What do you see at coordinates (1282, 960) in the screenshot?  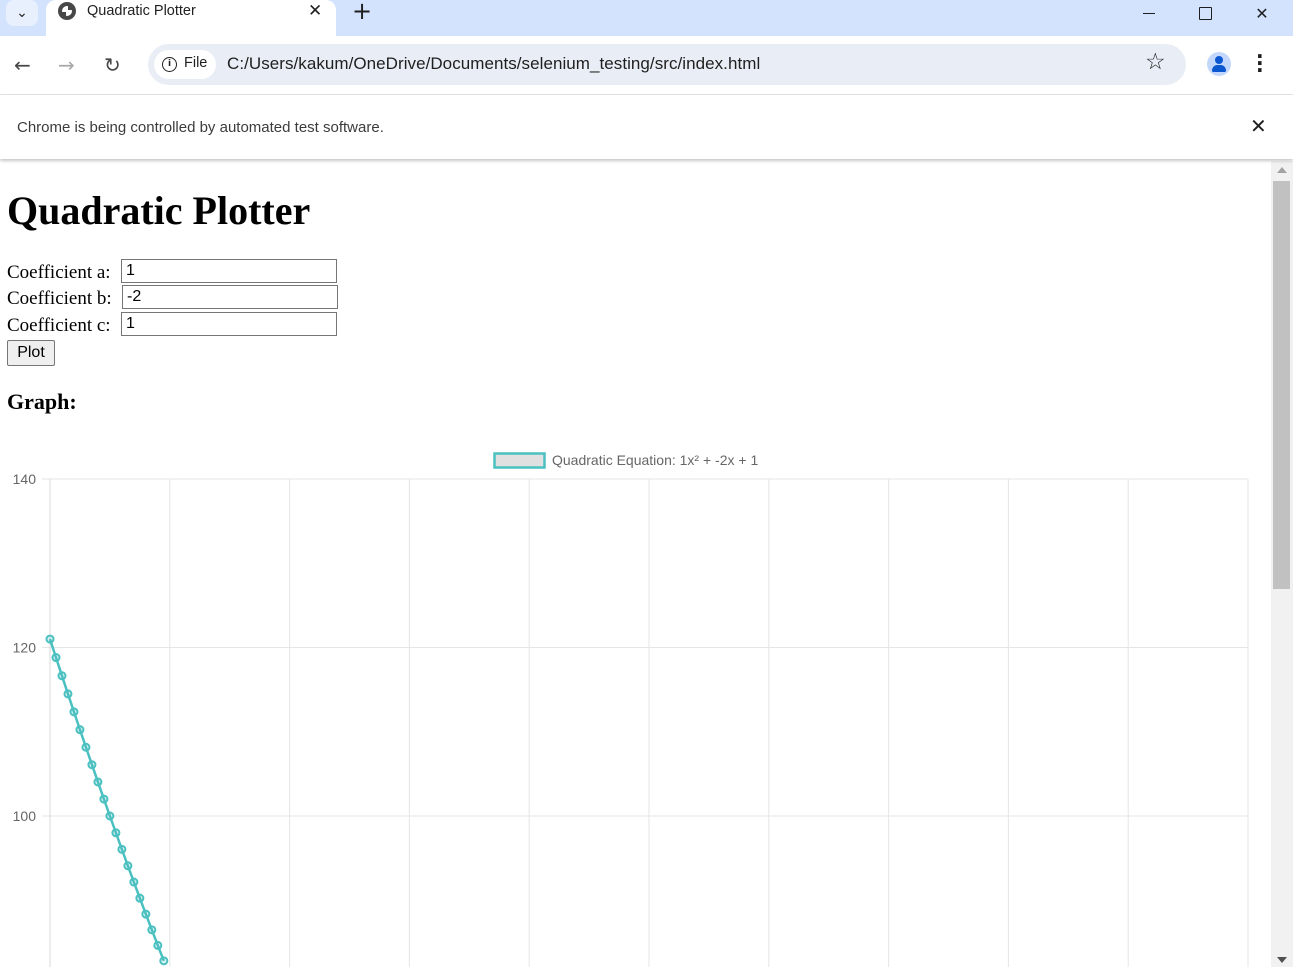 I see `scroll-down-arrow-icon` at bounding box center [1282, 960].